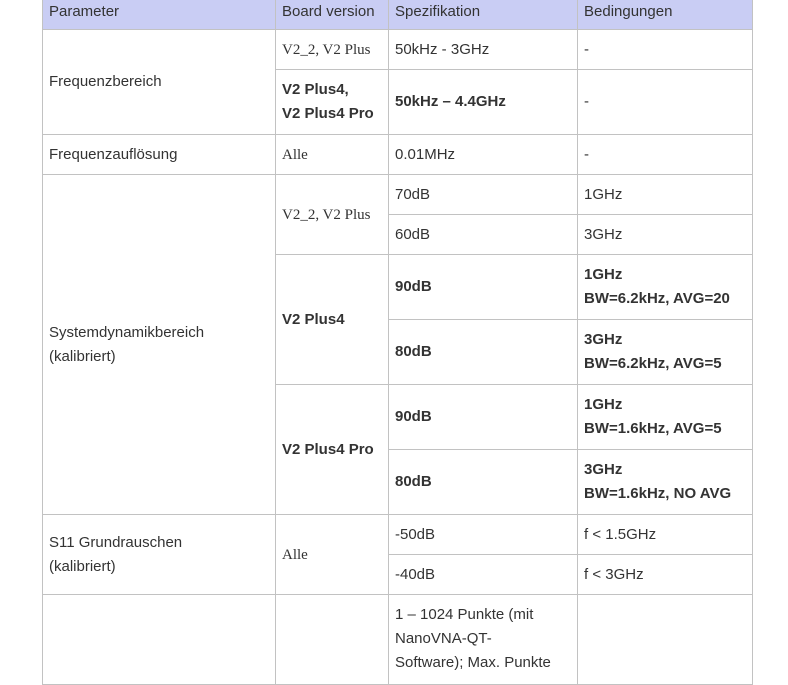 The width and height of the screenshot is (788, 685). Describe the element at coordinates (665, 417) in the screenshot. I see `cond-cell: 1GHz BW=1.6kHz, AVG=5` at that location.